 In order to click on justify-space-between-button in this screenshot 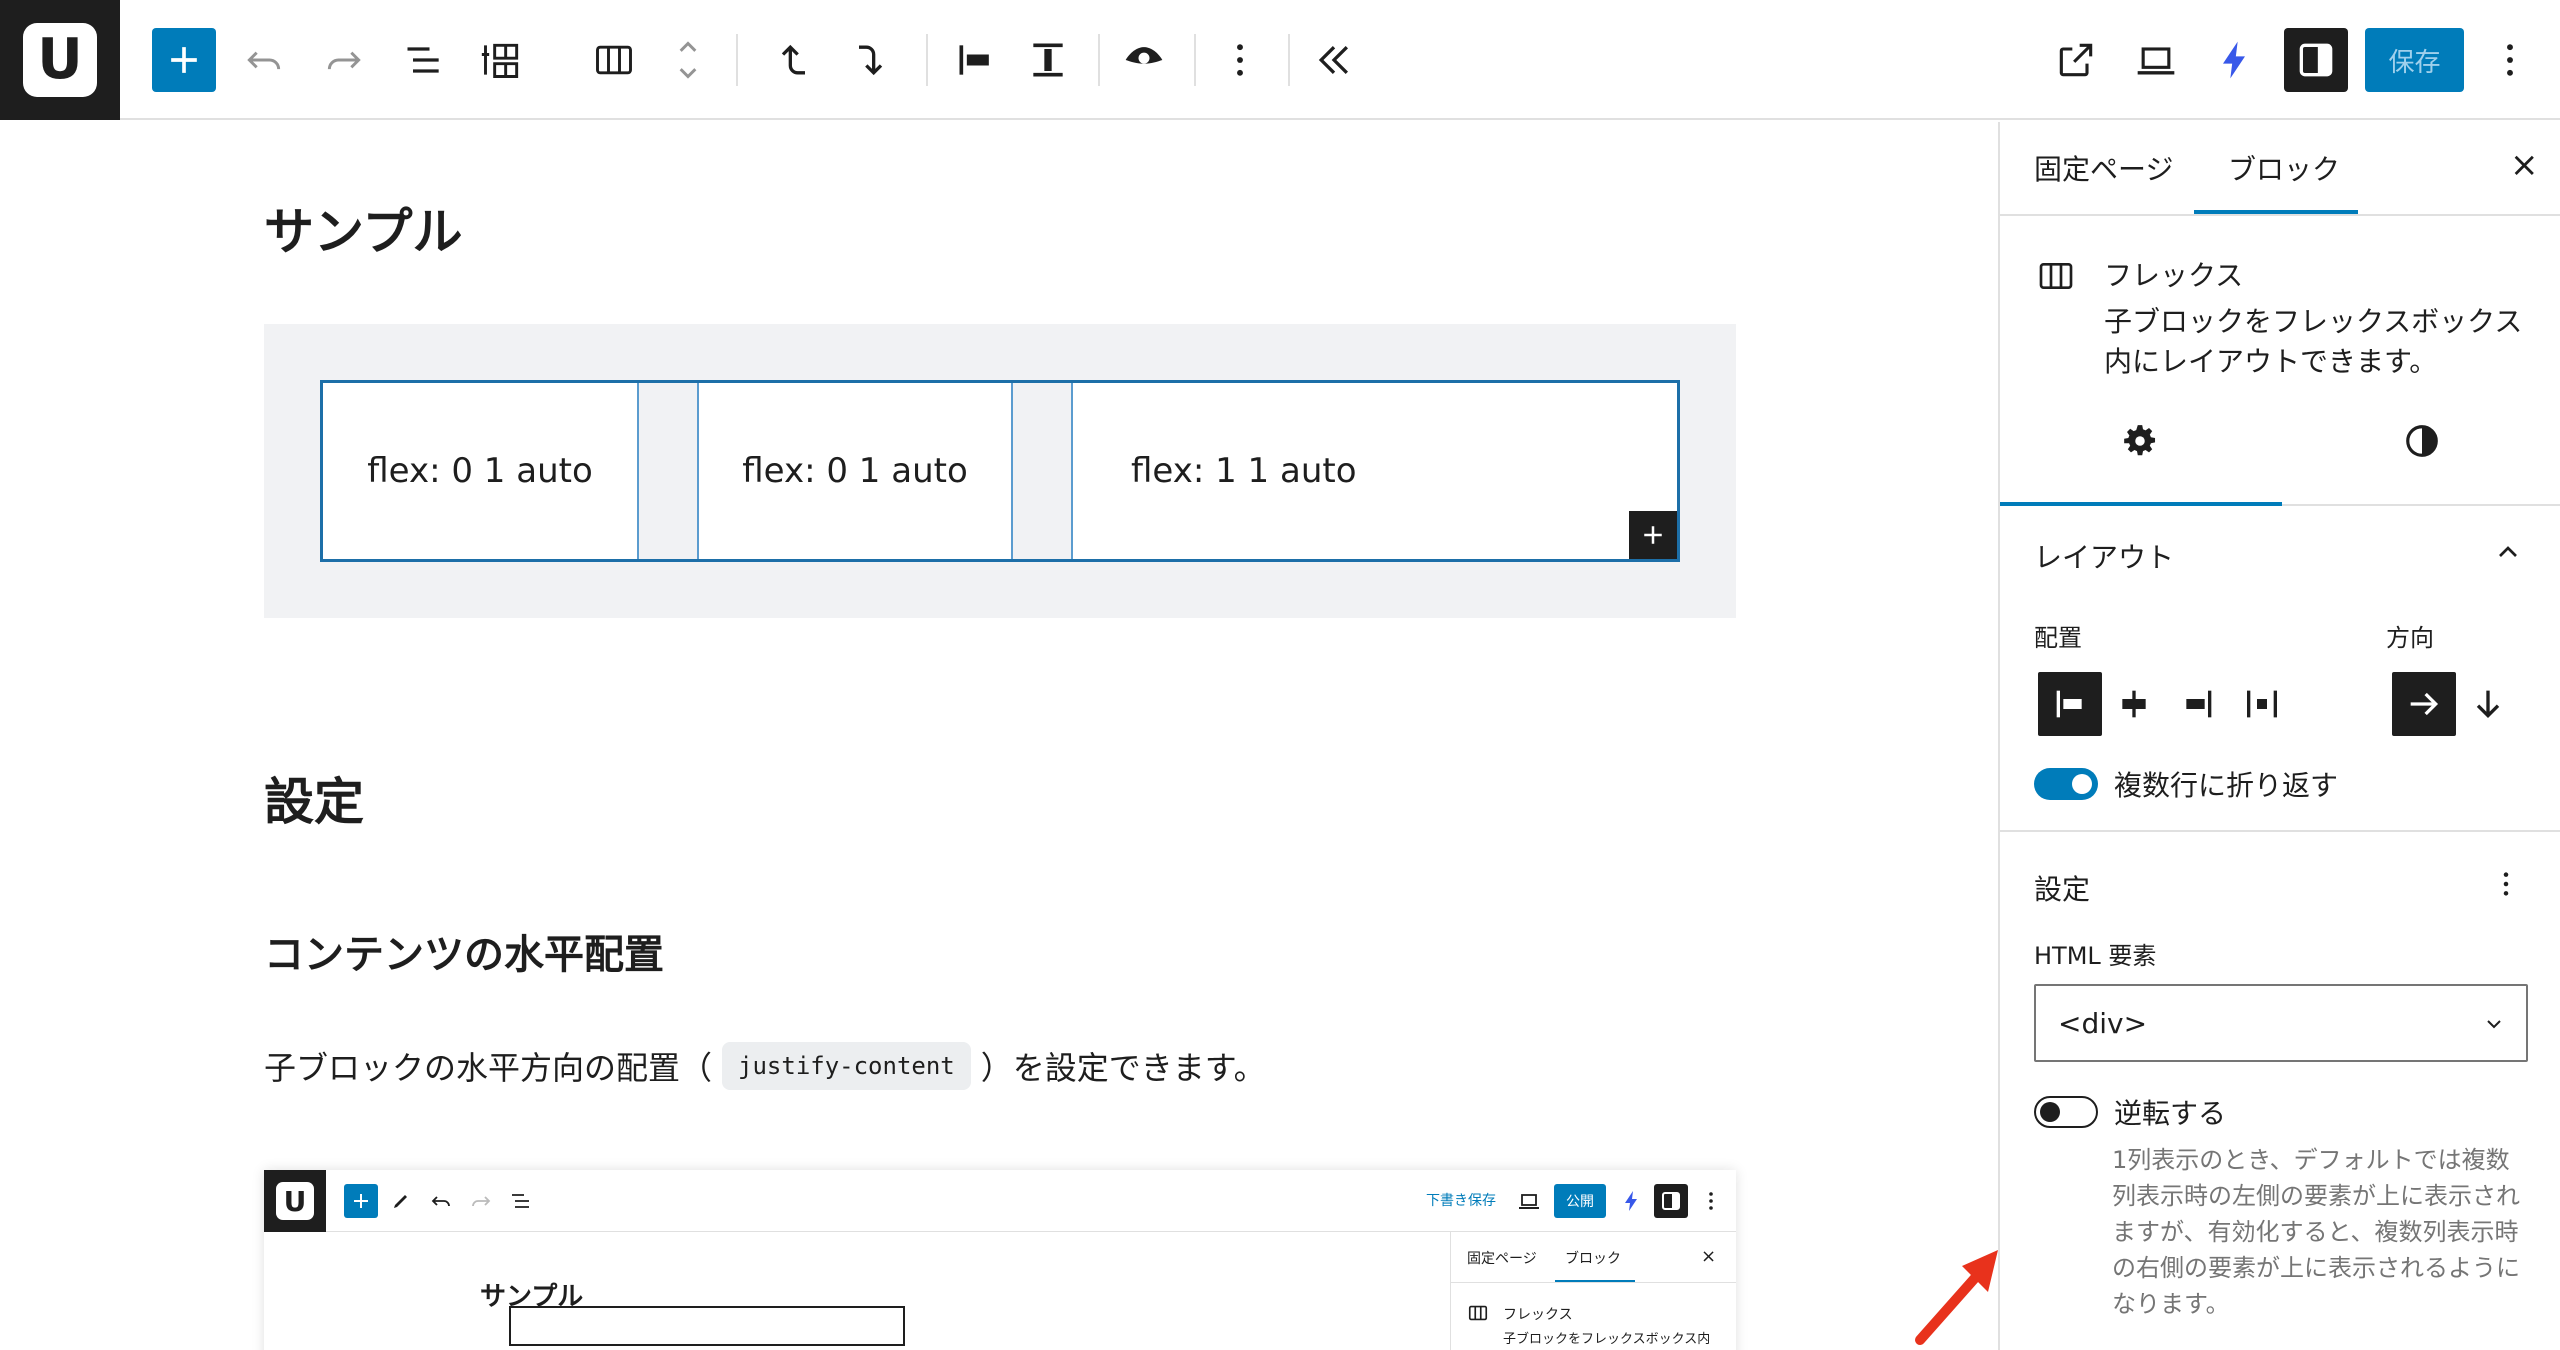, I will do `click(2262, 704)`.